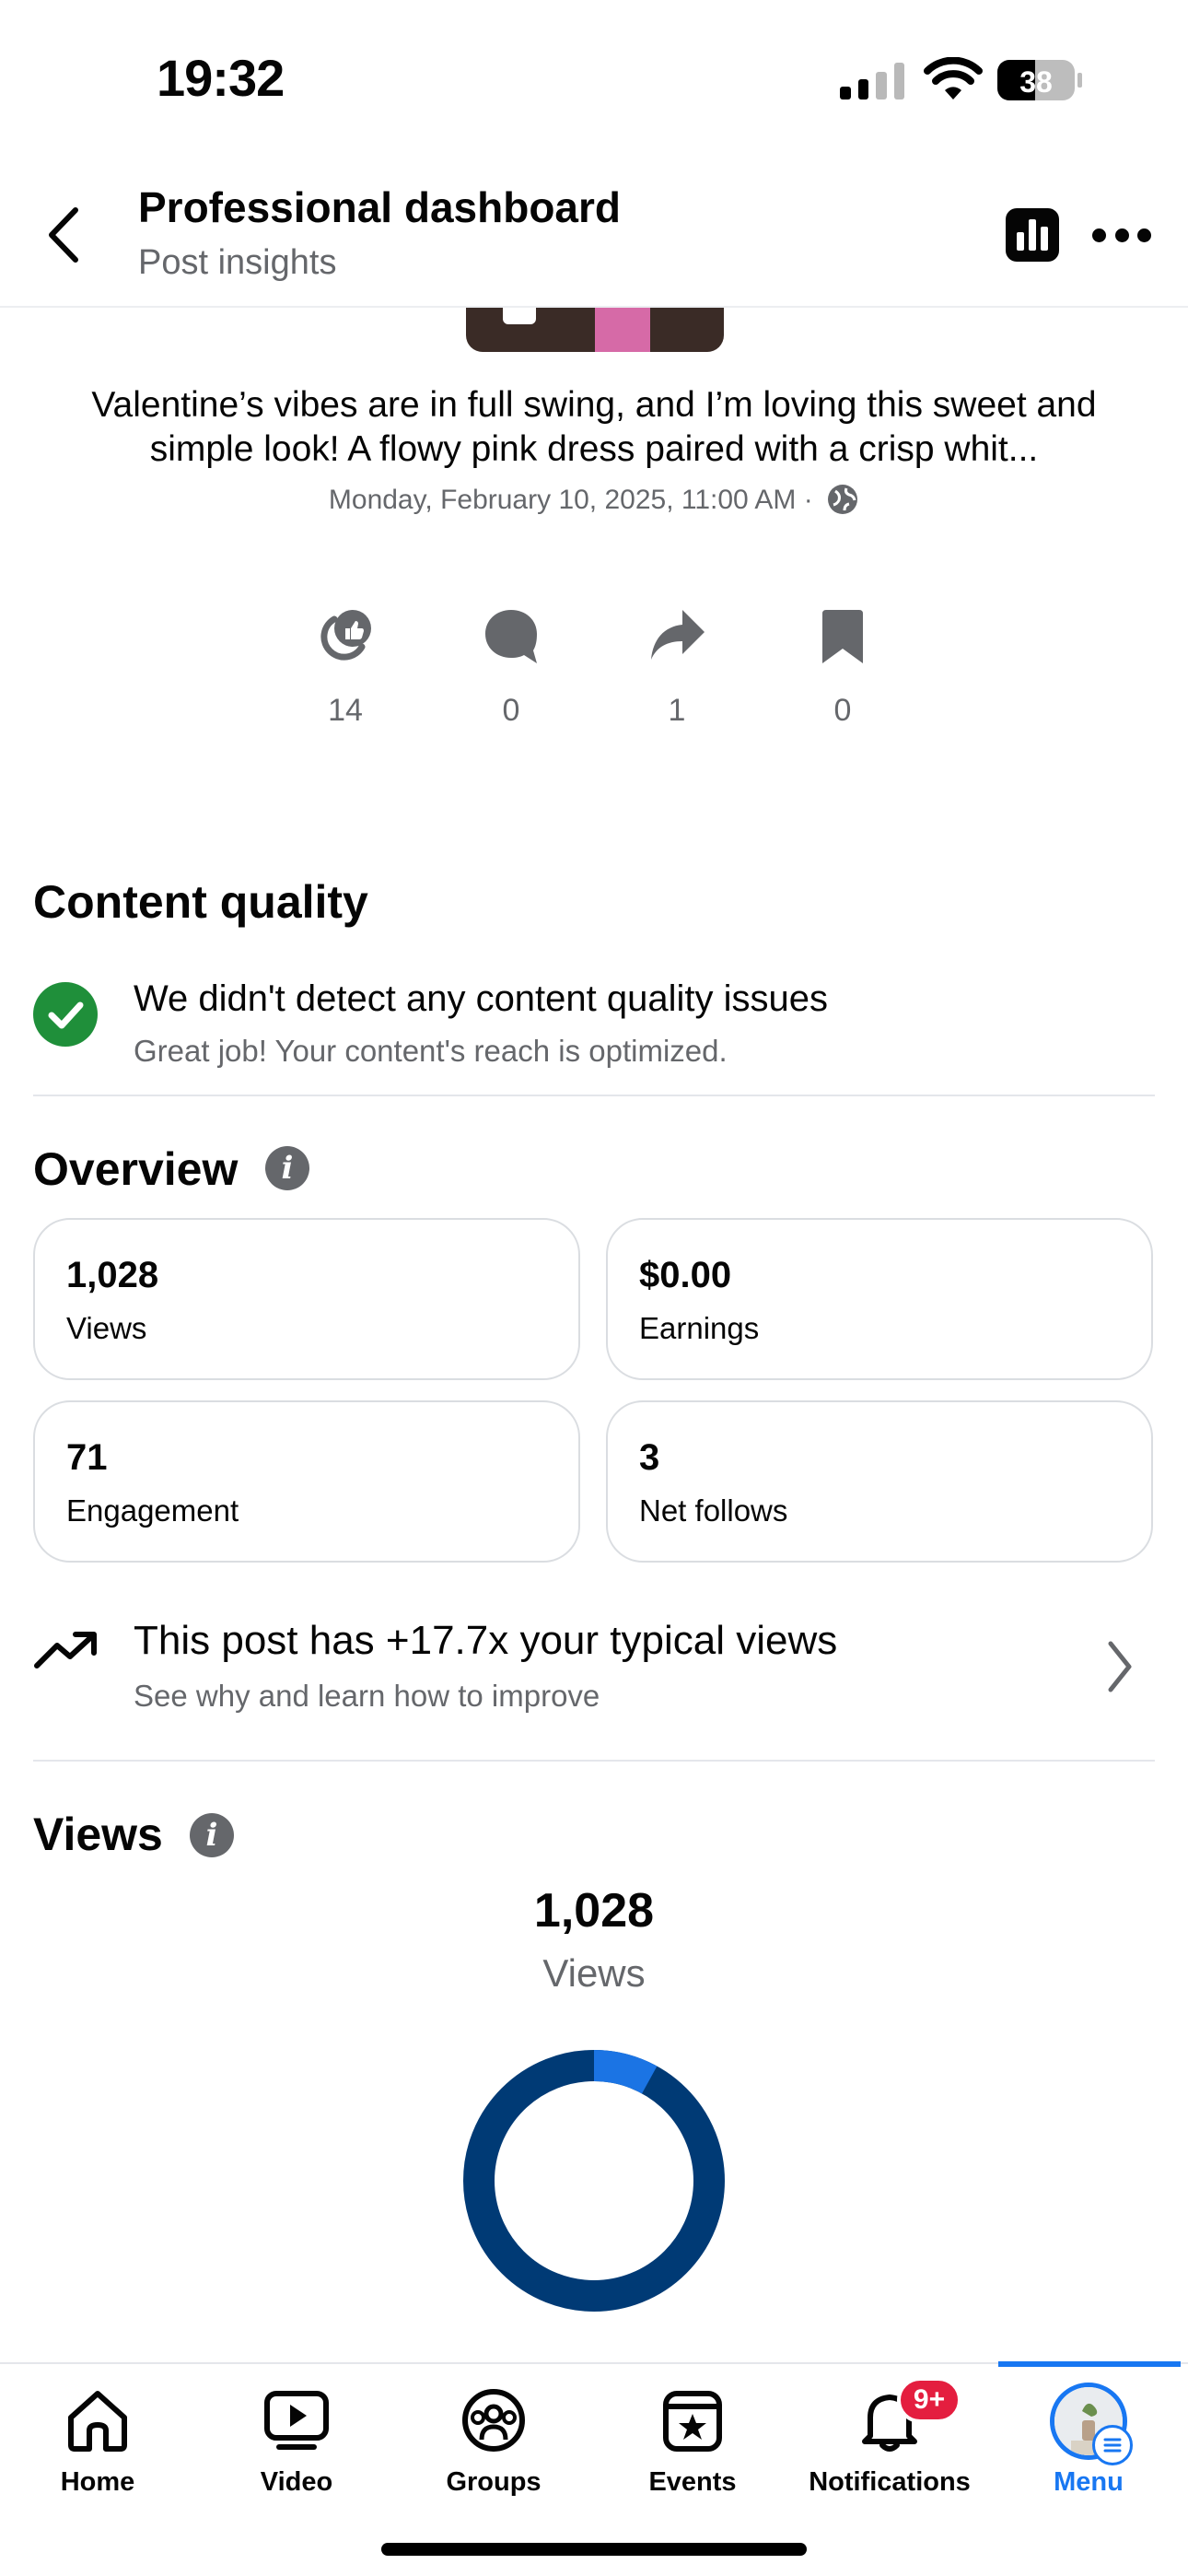 The width and height of the screenshot is (1188, 2576). Describe the element at coordinates (929, 2400) in the screenshot. I see `notifications-badge: 9+` at that location.